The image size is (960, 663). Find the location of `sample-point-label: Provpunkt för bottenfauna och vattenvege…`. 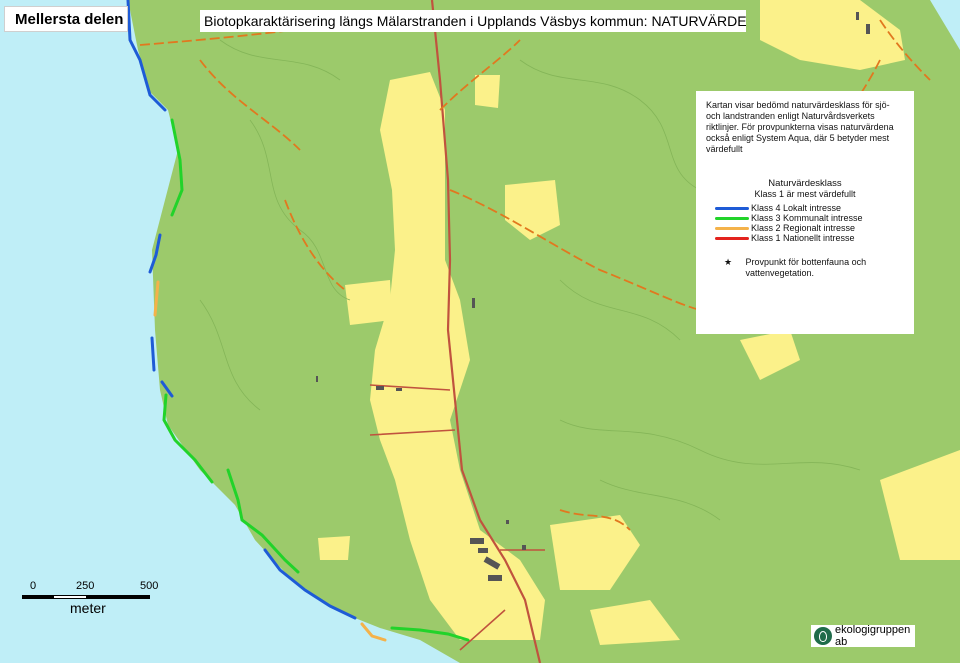

sample-point-label: Provpunkt för bottenfauna och vattenvege… is located at coordinates (806, 267).